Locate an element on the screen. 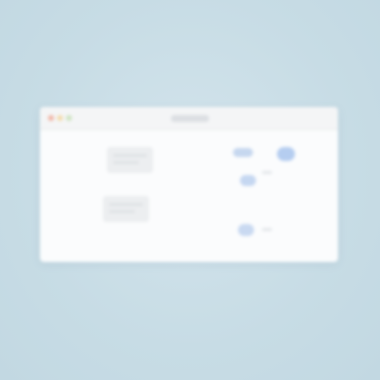 Image resolution: width=380 pixels, height=380 pixels. close-icon is located at coordinates (51, 118).